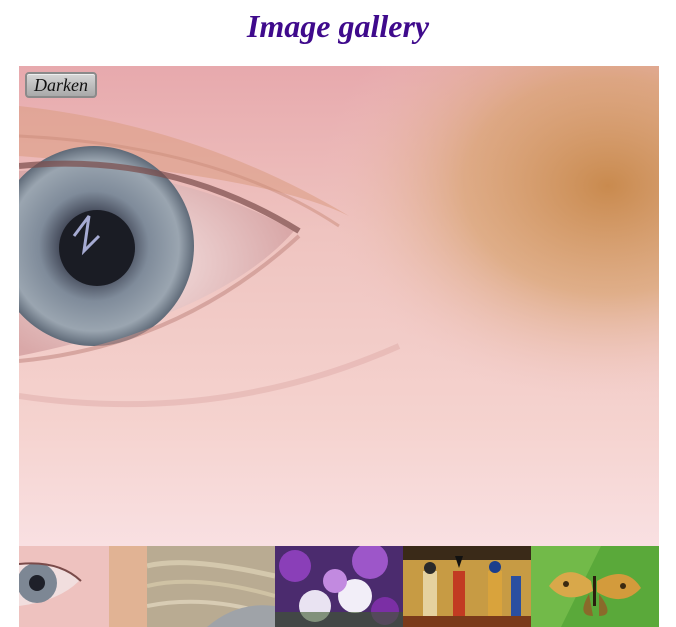 The width and height of the screenshot is (676, 627). I want to click on page-title: Image gallery, so click(338, 26).